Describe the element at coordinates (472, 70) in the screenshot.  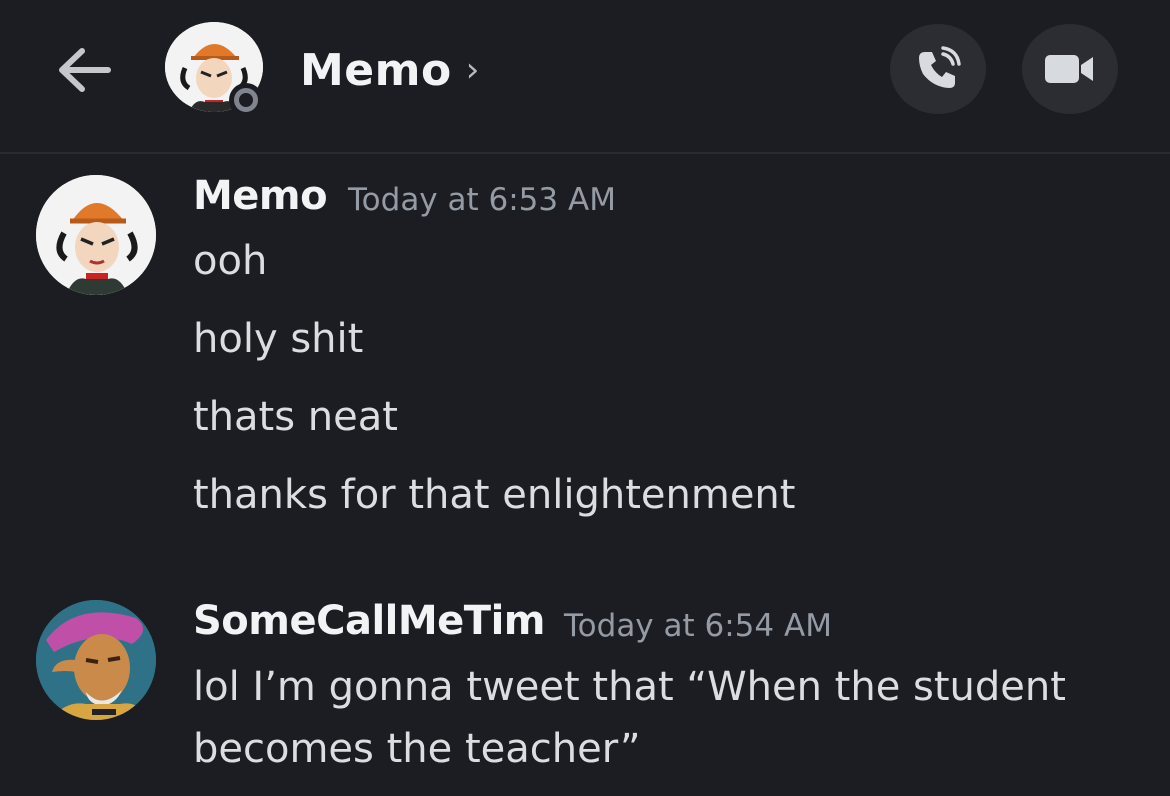
I see `chevron-right-icon: ›` at that location.